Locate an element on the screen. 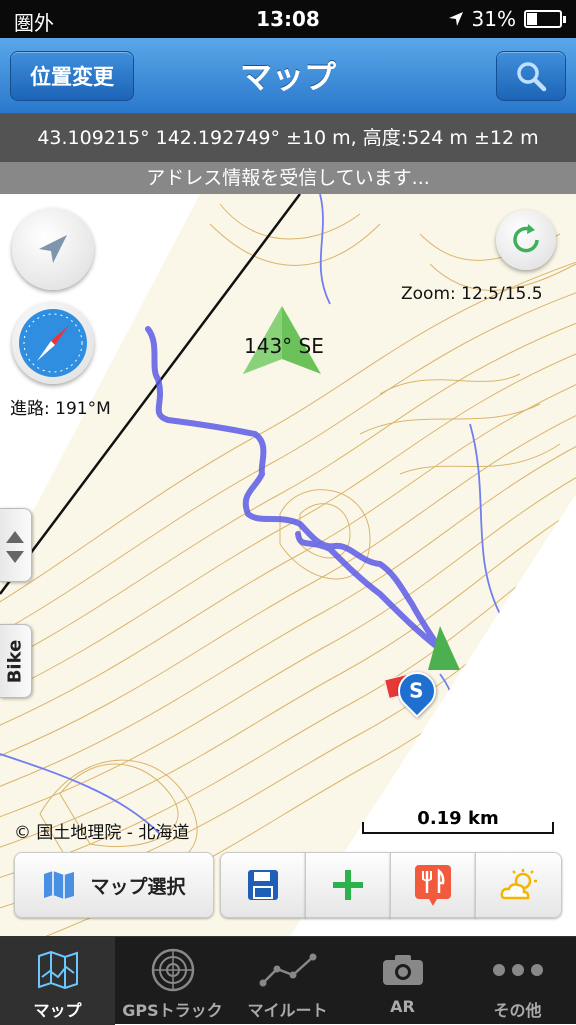 This screenshot has height=1025, width=576. add-icon is located at coordinates (348, 885).